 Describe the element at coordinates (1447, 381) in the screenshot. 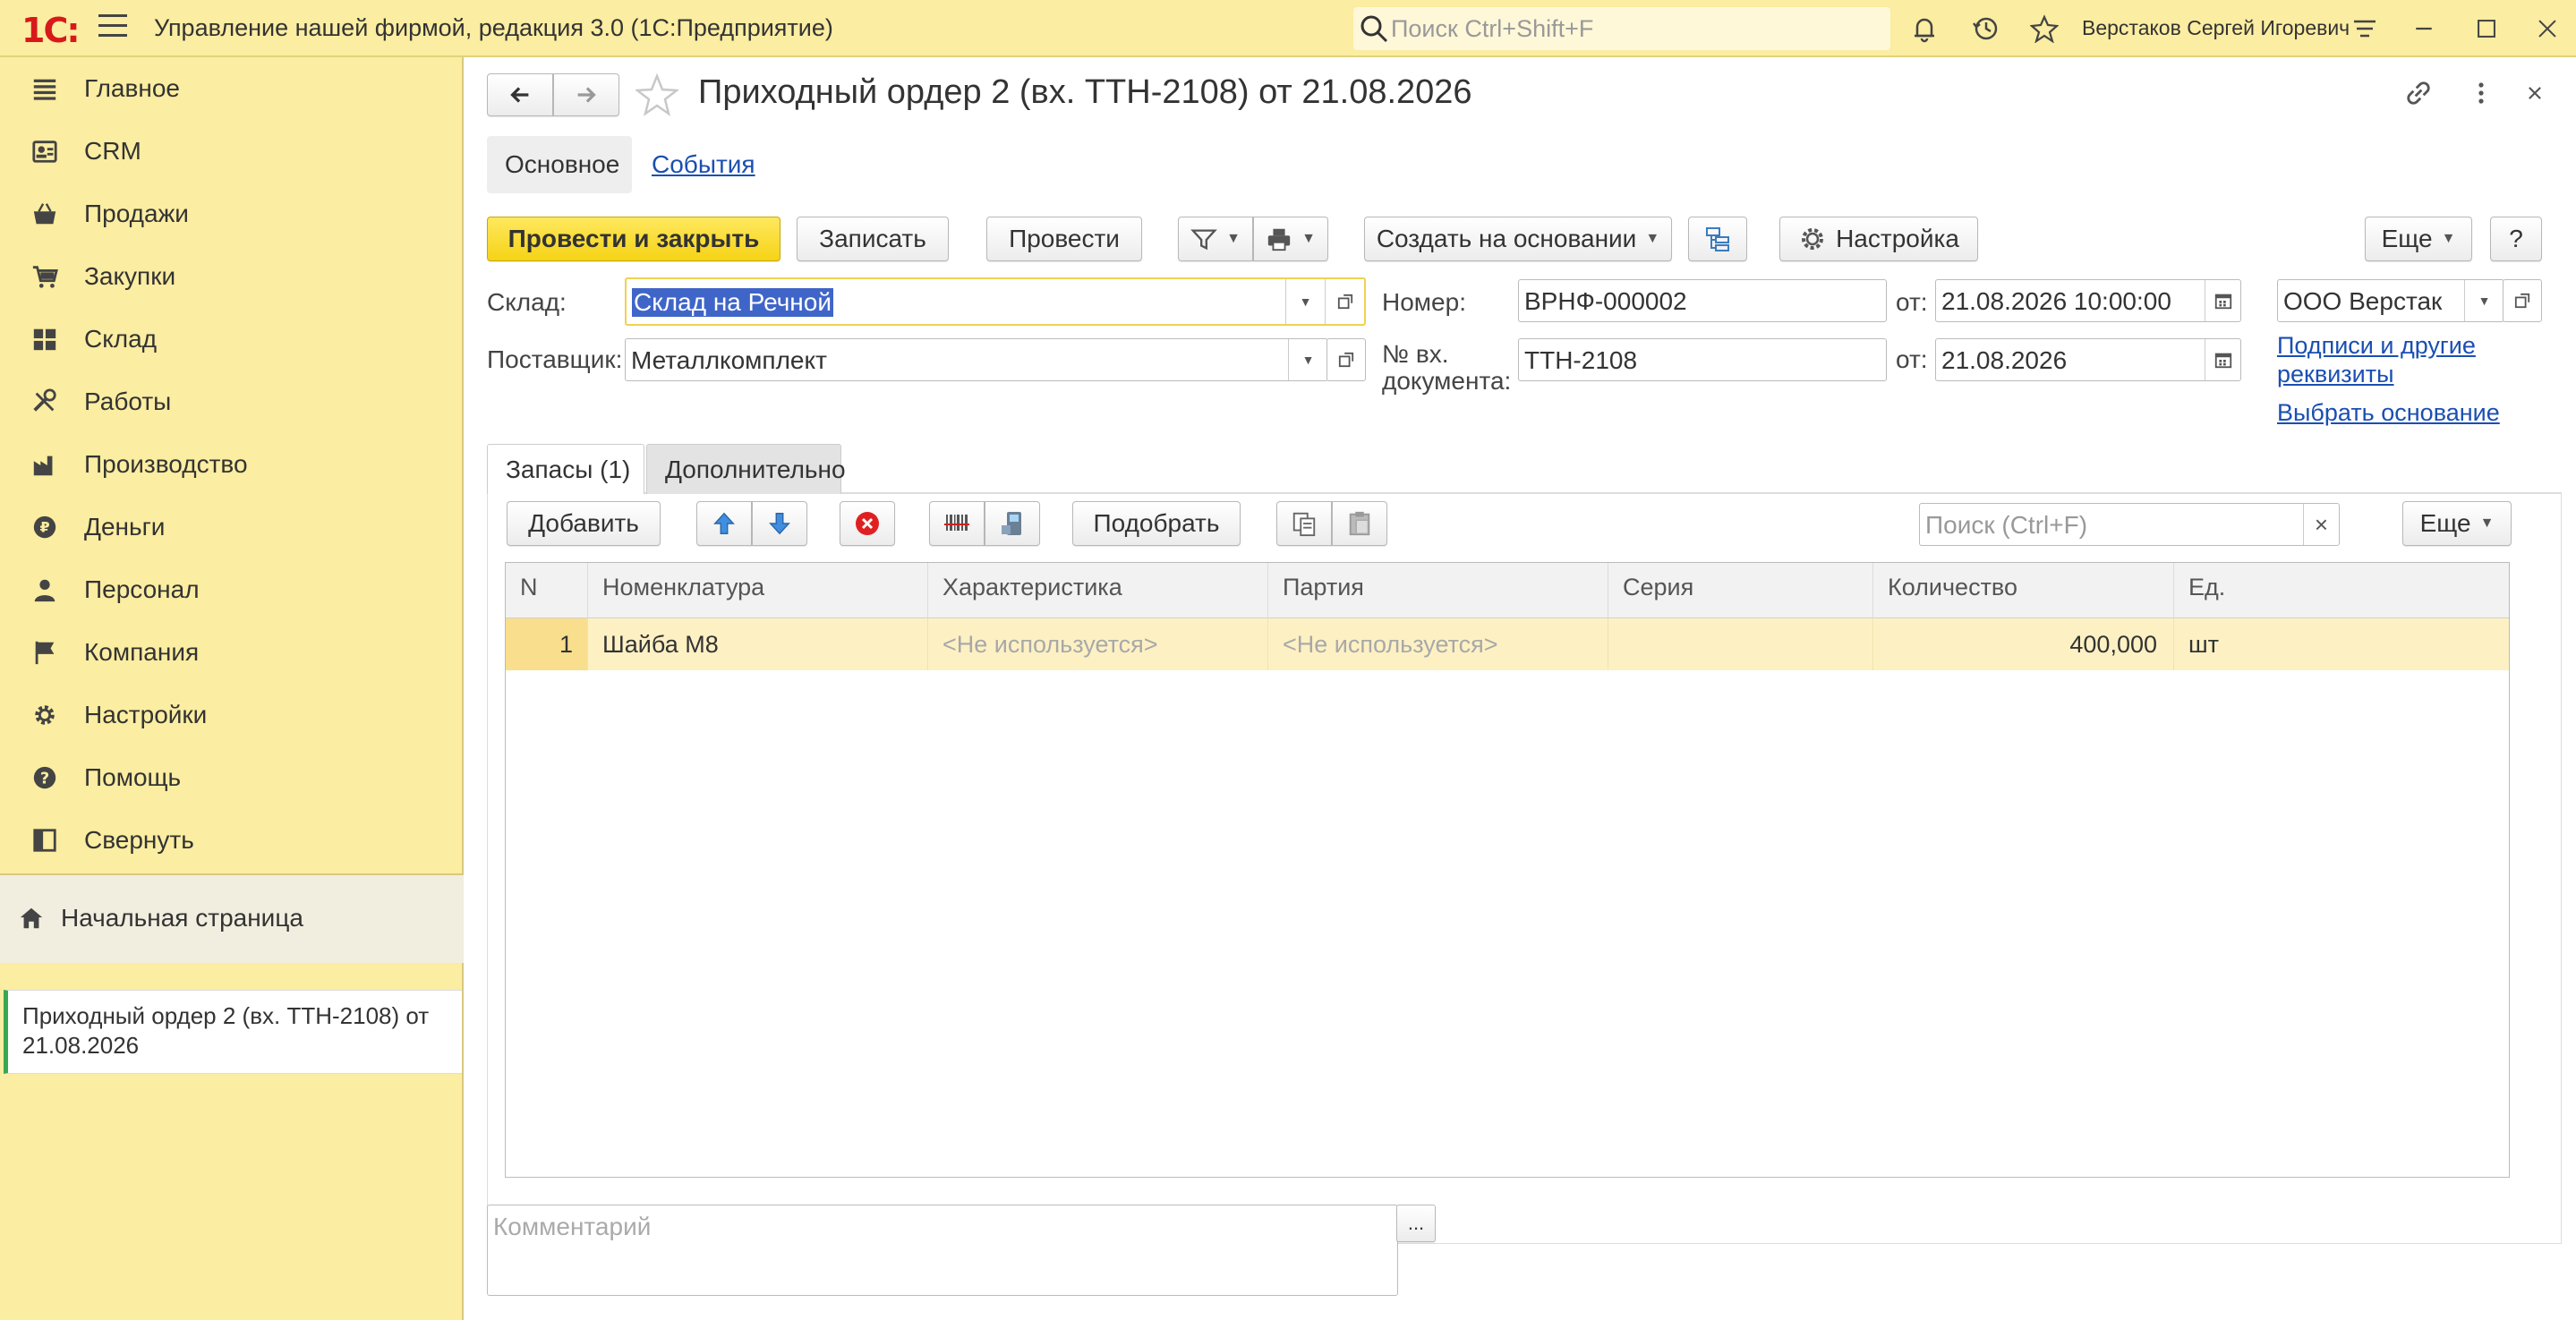

I see `incoming-doc-label-2: документа:` at that location.